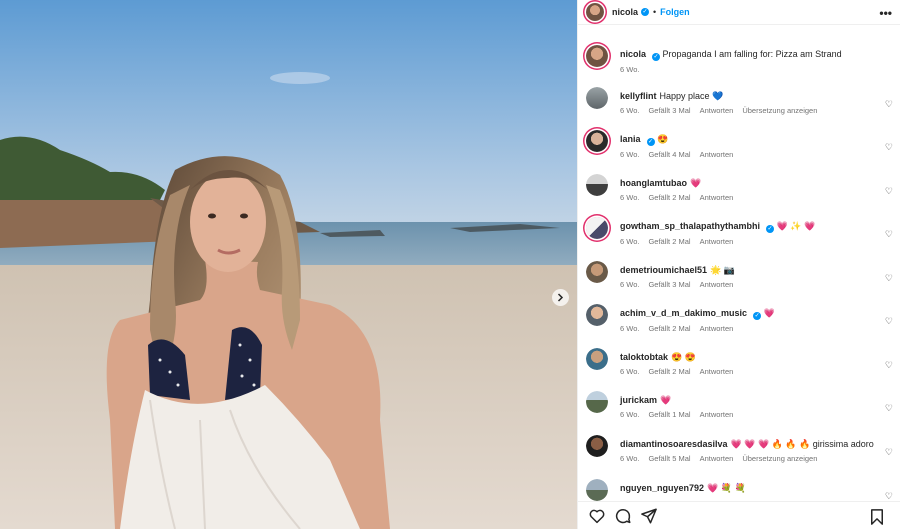 The height and width of the screenshot is (529, 900). I want to click on comment-text: 💗 💐 💐, so click(726, 488).